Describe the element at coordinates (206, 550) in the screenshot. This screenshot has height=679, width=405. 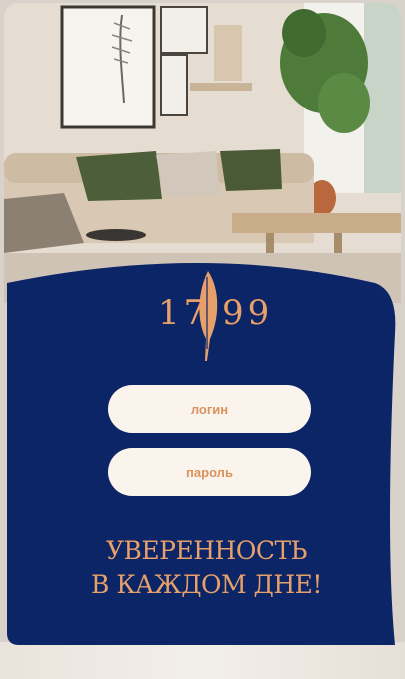
I see `slogan-line-1: УВЕРЕННОСТЬ` at that location.